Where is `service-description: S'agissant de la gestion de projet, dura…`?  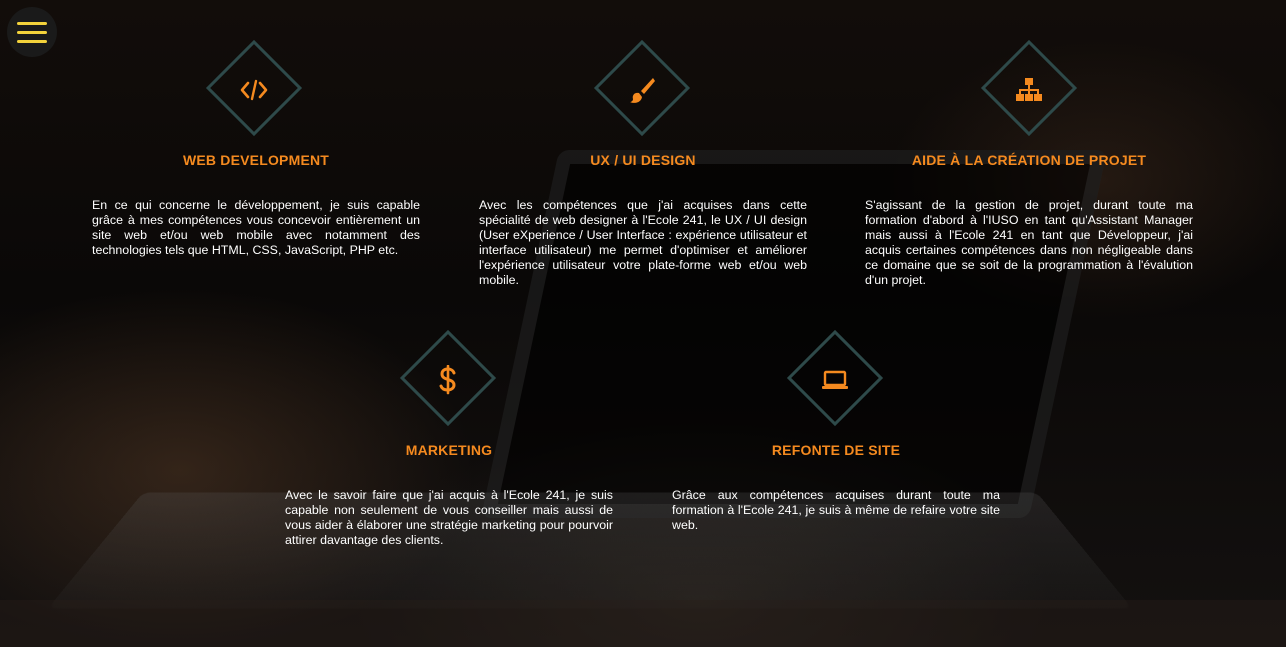 service-description: S'agissant de la gestion de projet, dura… is located at coordinates (1029, 242).